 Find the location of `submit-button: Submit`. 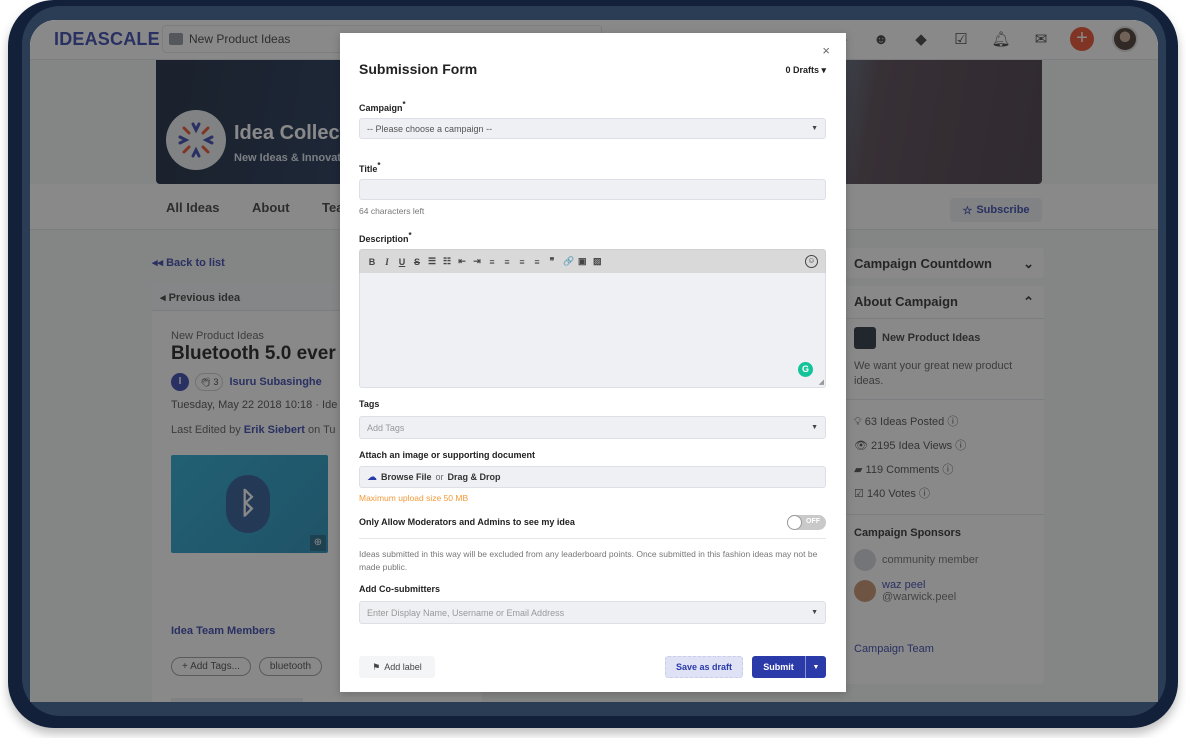

submit-button: Submit is located at coordinates (778, 667).